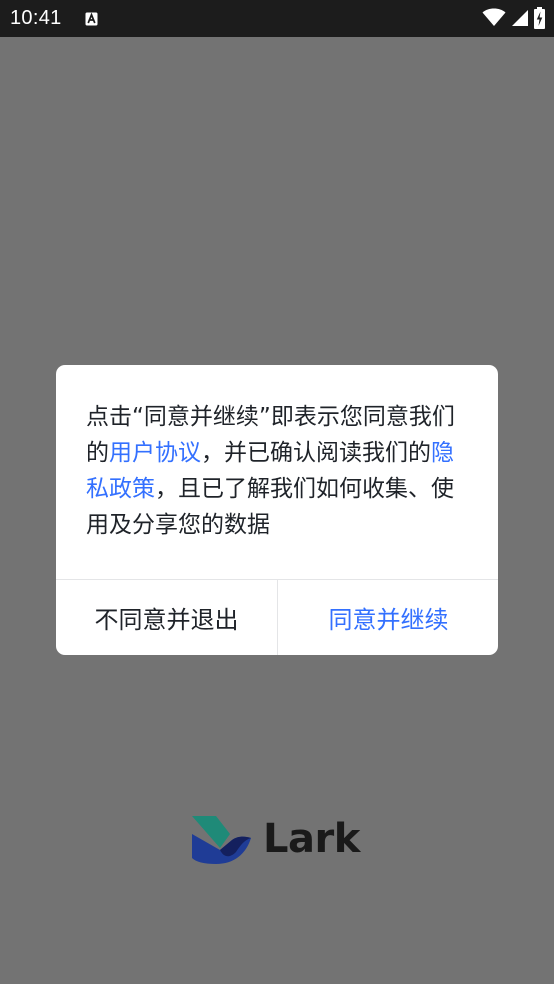 This screenshot has width=554, height=984. What do you see at coordinates (316, 453) in the screenshot?
I see `message-text: ，并已确认阅读我们的` at bounding box center [316, 453].